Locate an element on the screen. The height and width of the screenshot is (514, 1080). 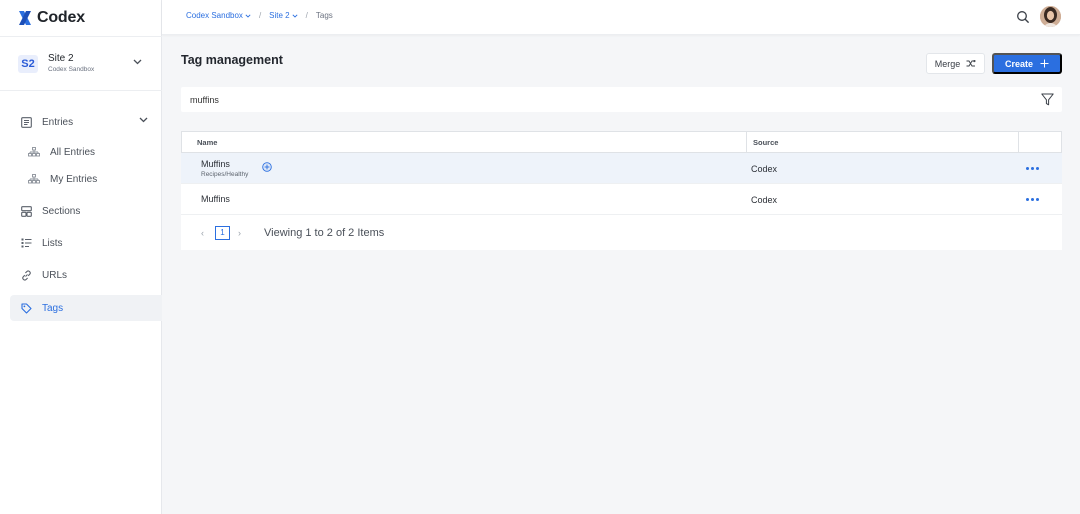
site-name: Site 2 is located at coordinates (61, 58).